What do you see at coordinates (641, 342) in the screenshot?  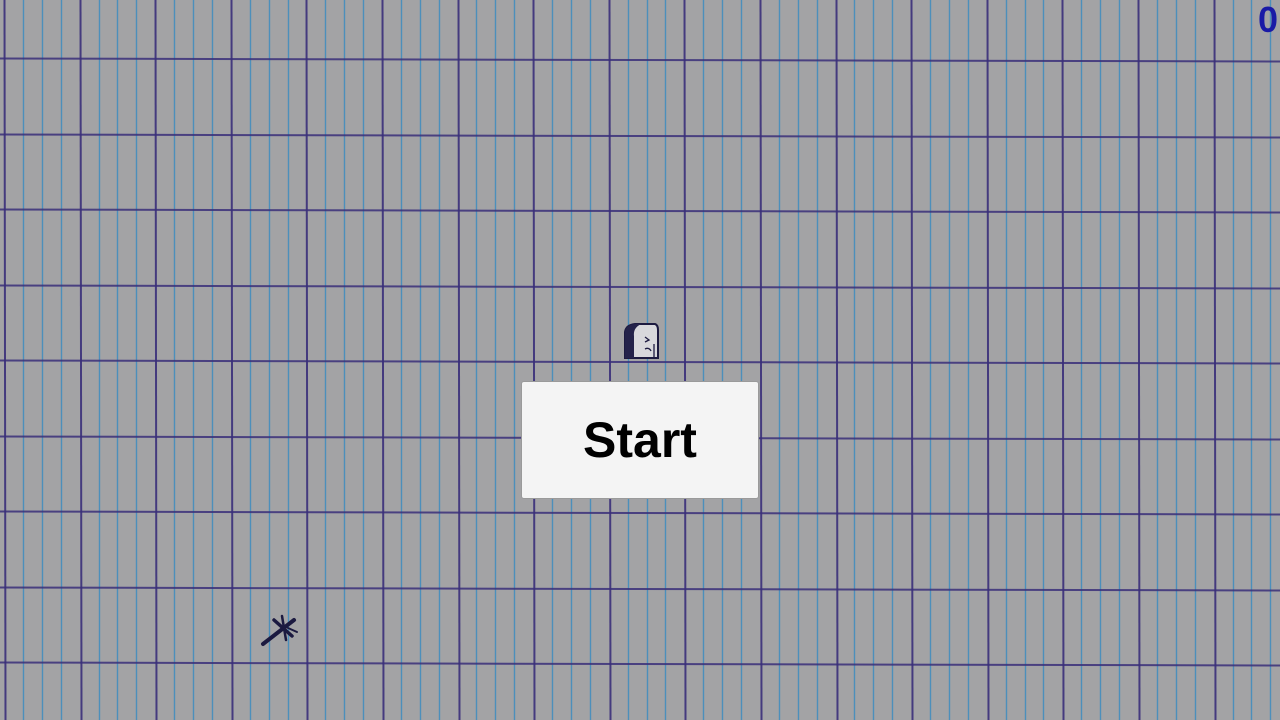 I see `player-character-icon` at bounding box center [641, 342].